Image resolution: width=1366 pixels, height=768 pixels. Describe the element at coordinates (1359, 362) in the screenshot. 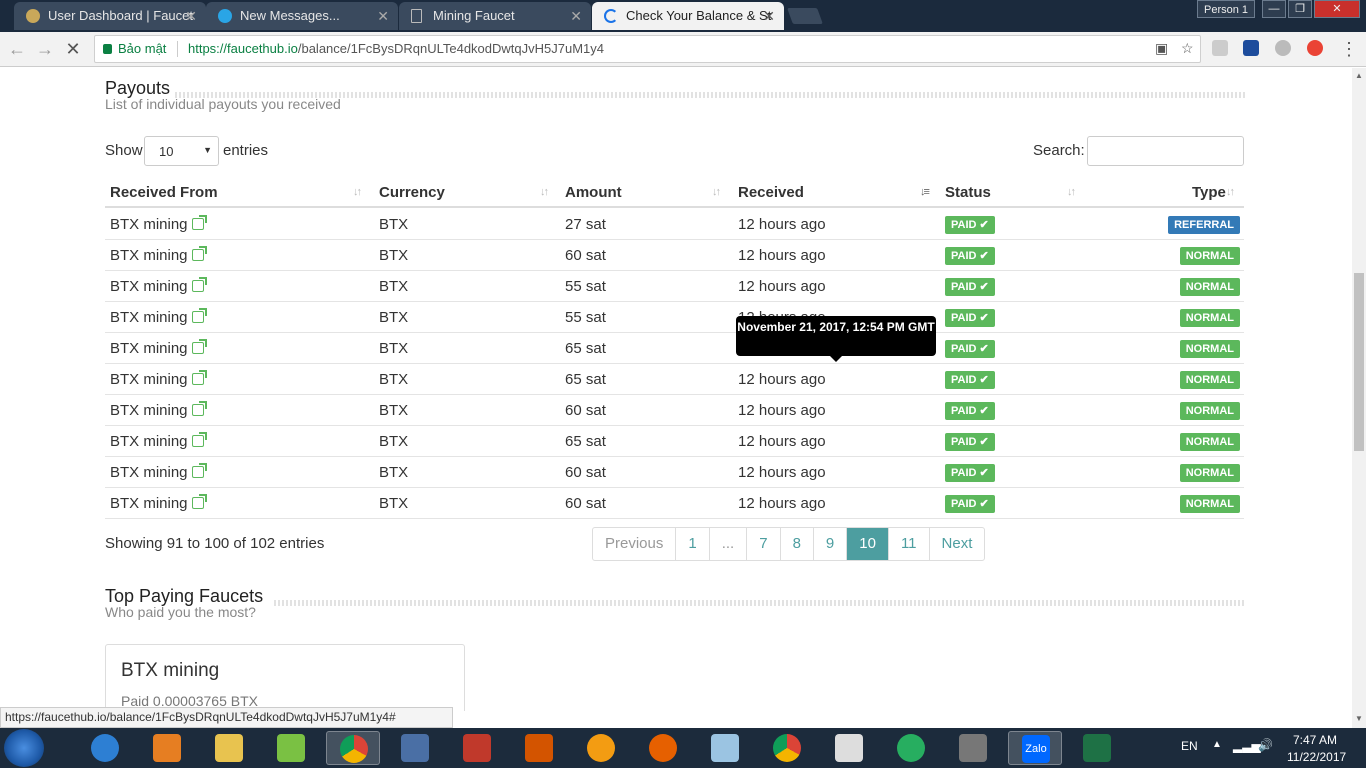

I see `scrollbar-thumb` at that location.